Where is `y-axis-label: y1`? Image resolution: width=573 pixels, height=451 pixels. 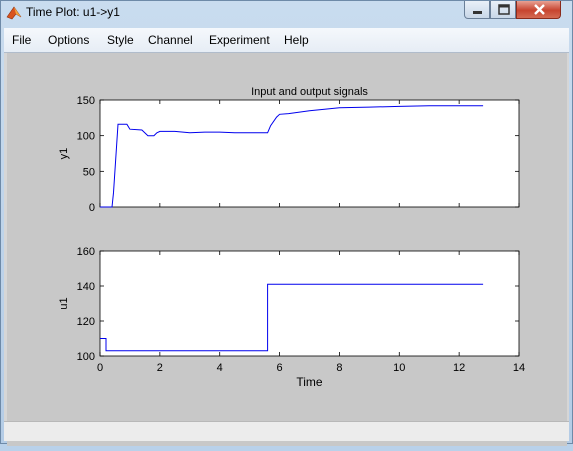 y-axis-label: y1 is located at coordinates (64, 154).